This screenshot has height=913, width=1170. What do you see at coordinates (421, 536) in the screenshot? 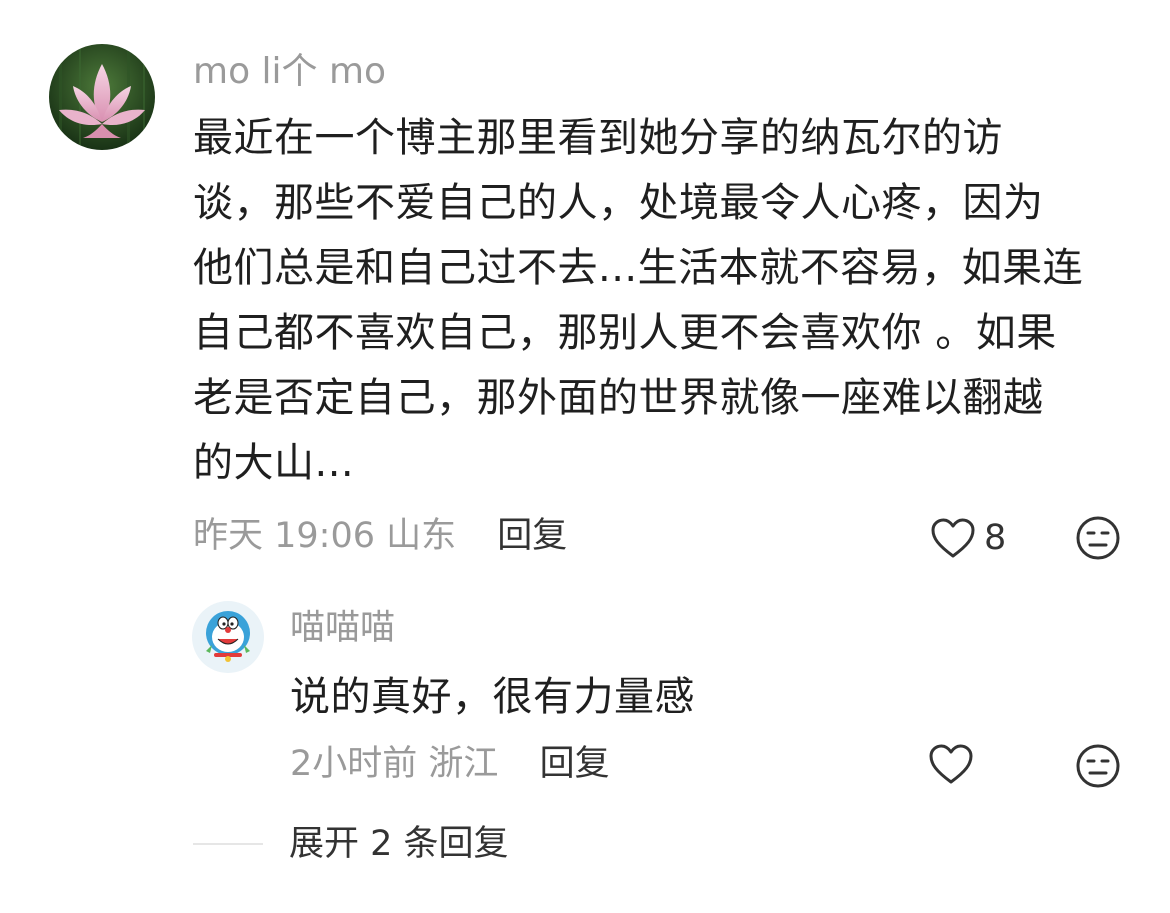
I see `comment-location: 山东` at bounding box center [421, 536].